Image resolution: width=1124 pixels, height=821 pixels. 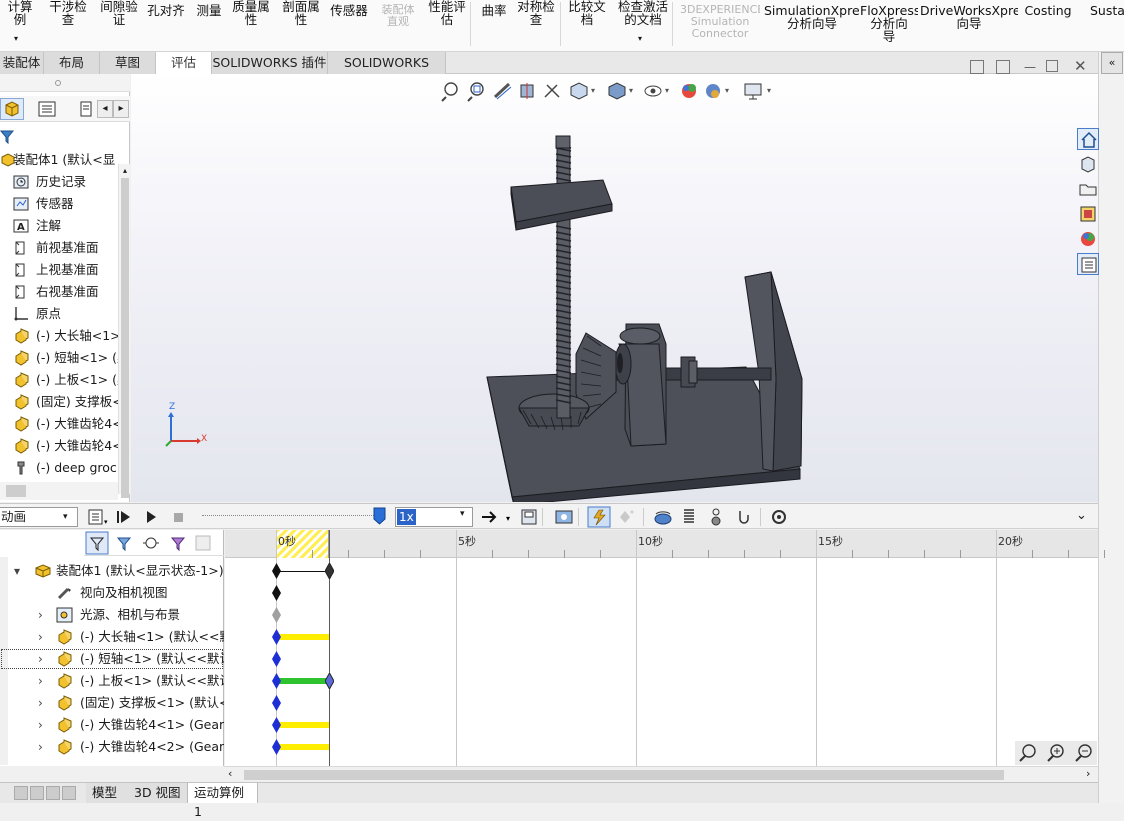 What do you see at coordinates (151, 543) in the screenshot?
I see `filter-selected-icon` at bounding box center [151, 543].